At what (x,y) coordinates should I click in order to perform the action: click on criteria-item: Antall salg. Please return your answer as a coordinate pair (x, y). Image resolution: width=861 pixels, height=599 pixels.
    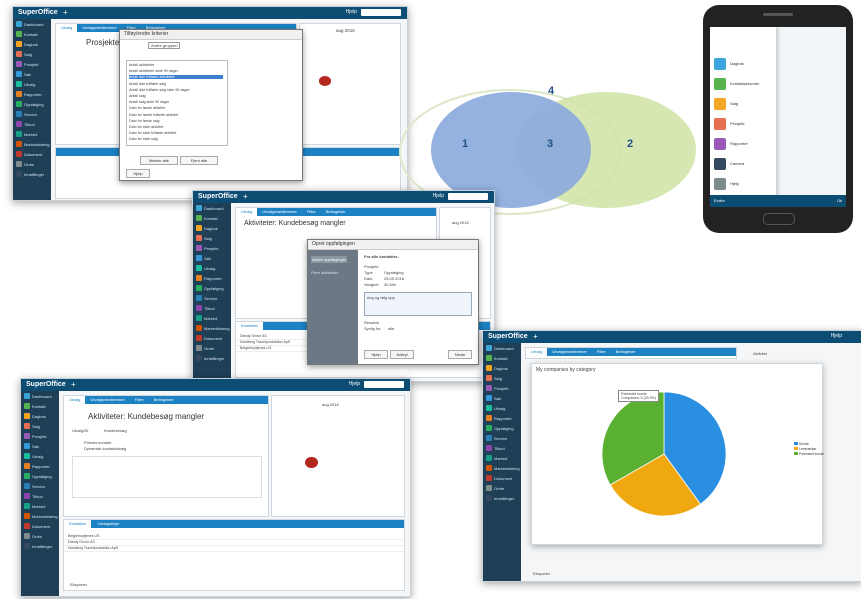
    Looking at the image, I should click on (137, 96).